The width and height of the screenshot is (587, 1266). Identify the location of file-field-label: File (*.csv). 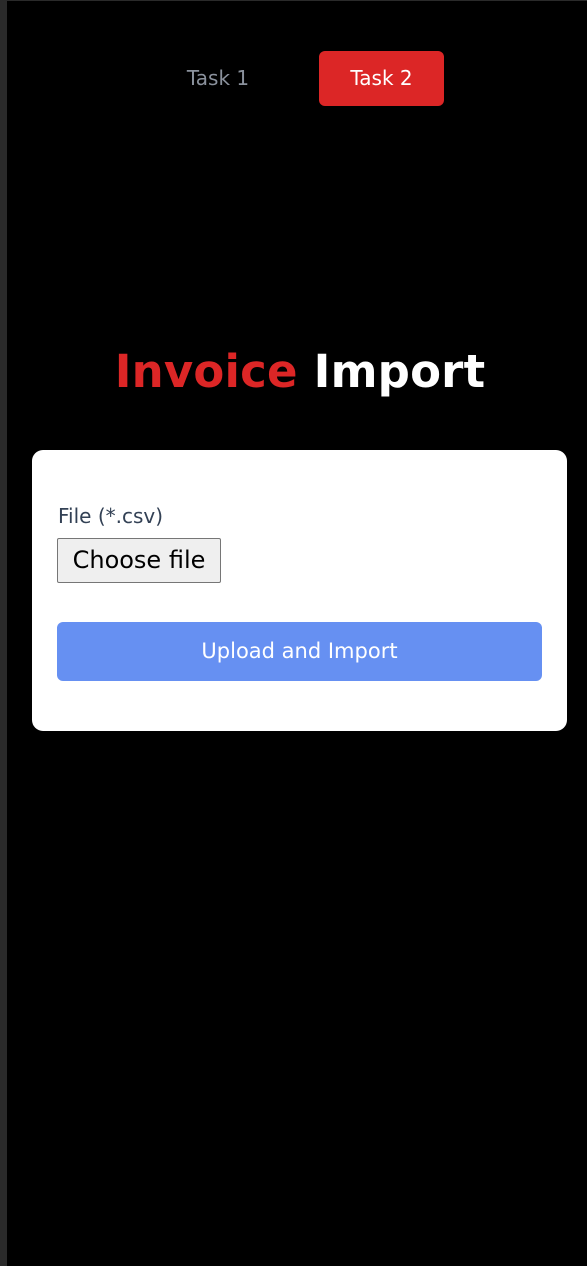
(111, 516).